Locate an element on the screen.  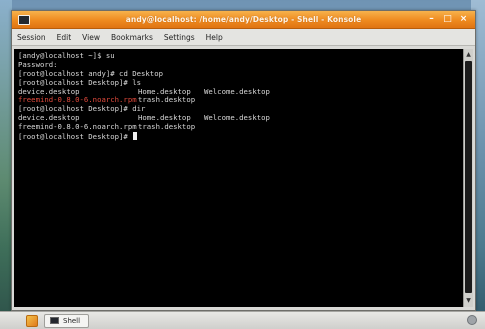
output-text: Password: is located at coordinates (38, 64).